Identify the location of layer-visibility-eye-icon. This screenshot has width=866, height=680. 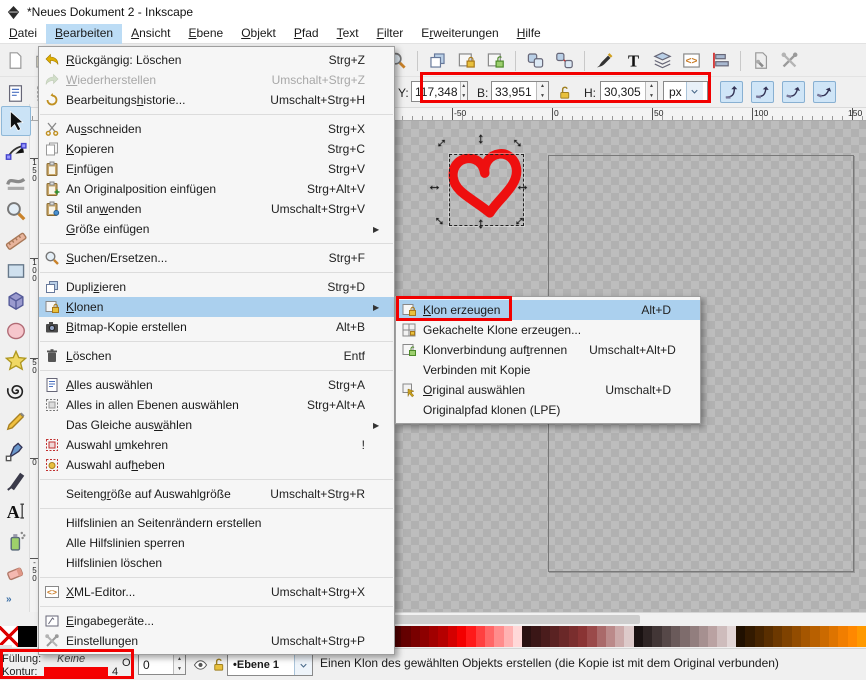
(200, 664).